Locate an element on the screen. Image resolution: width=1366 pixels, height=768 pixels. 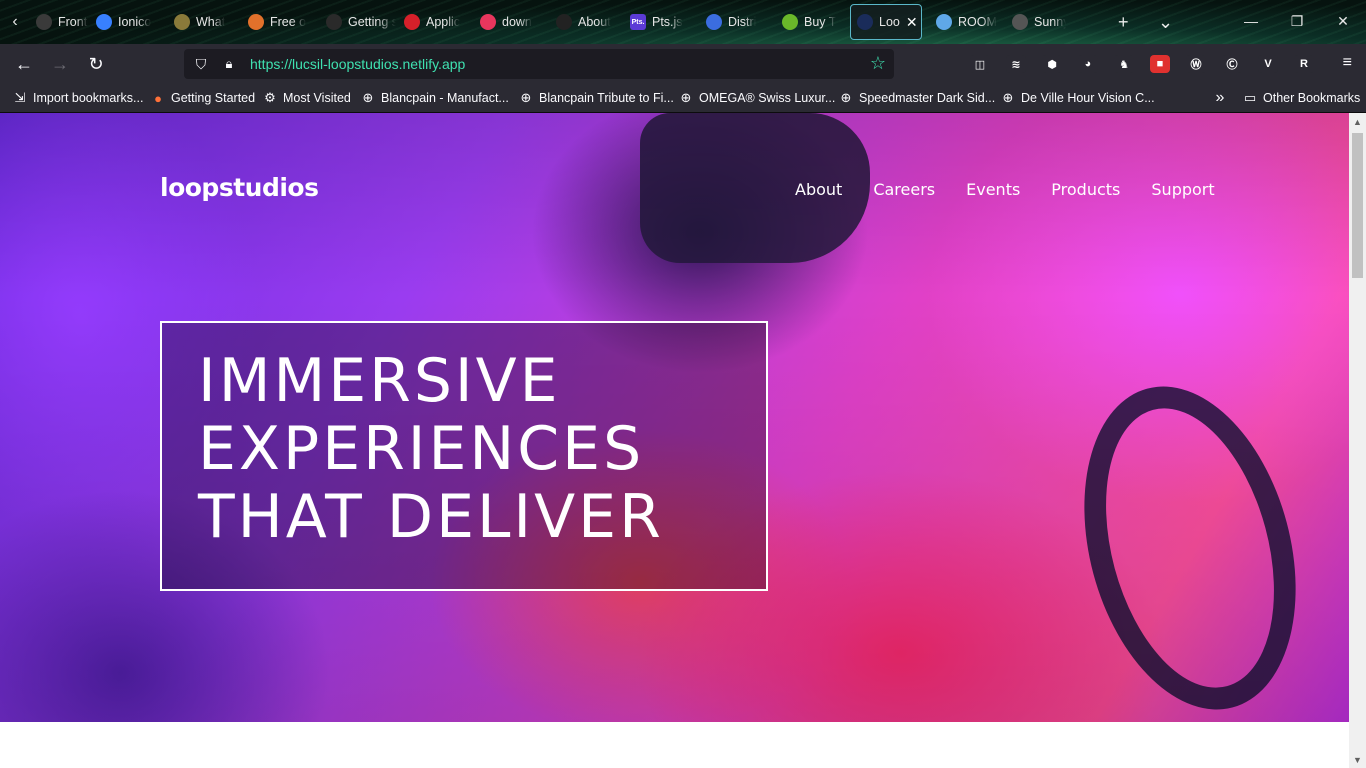
scrollbar-thumb is located at coordinates (1357, 205).